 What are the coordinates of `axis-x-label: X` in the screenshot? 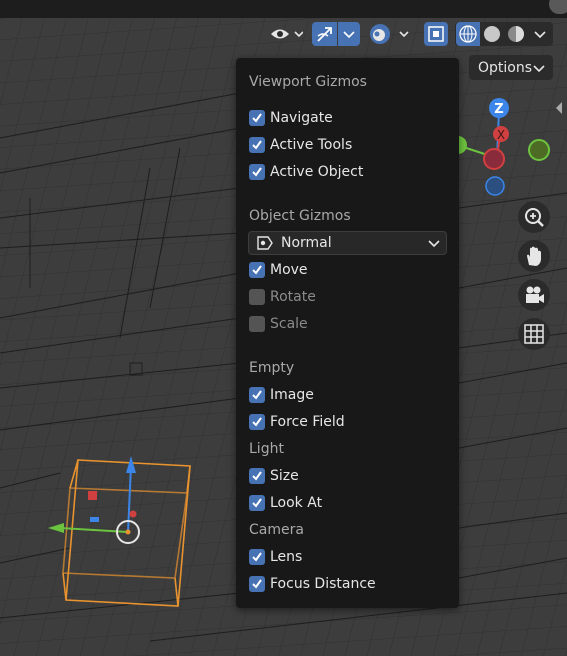 It's located at (501, 135).